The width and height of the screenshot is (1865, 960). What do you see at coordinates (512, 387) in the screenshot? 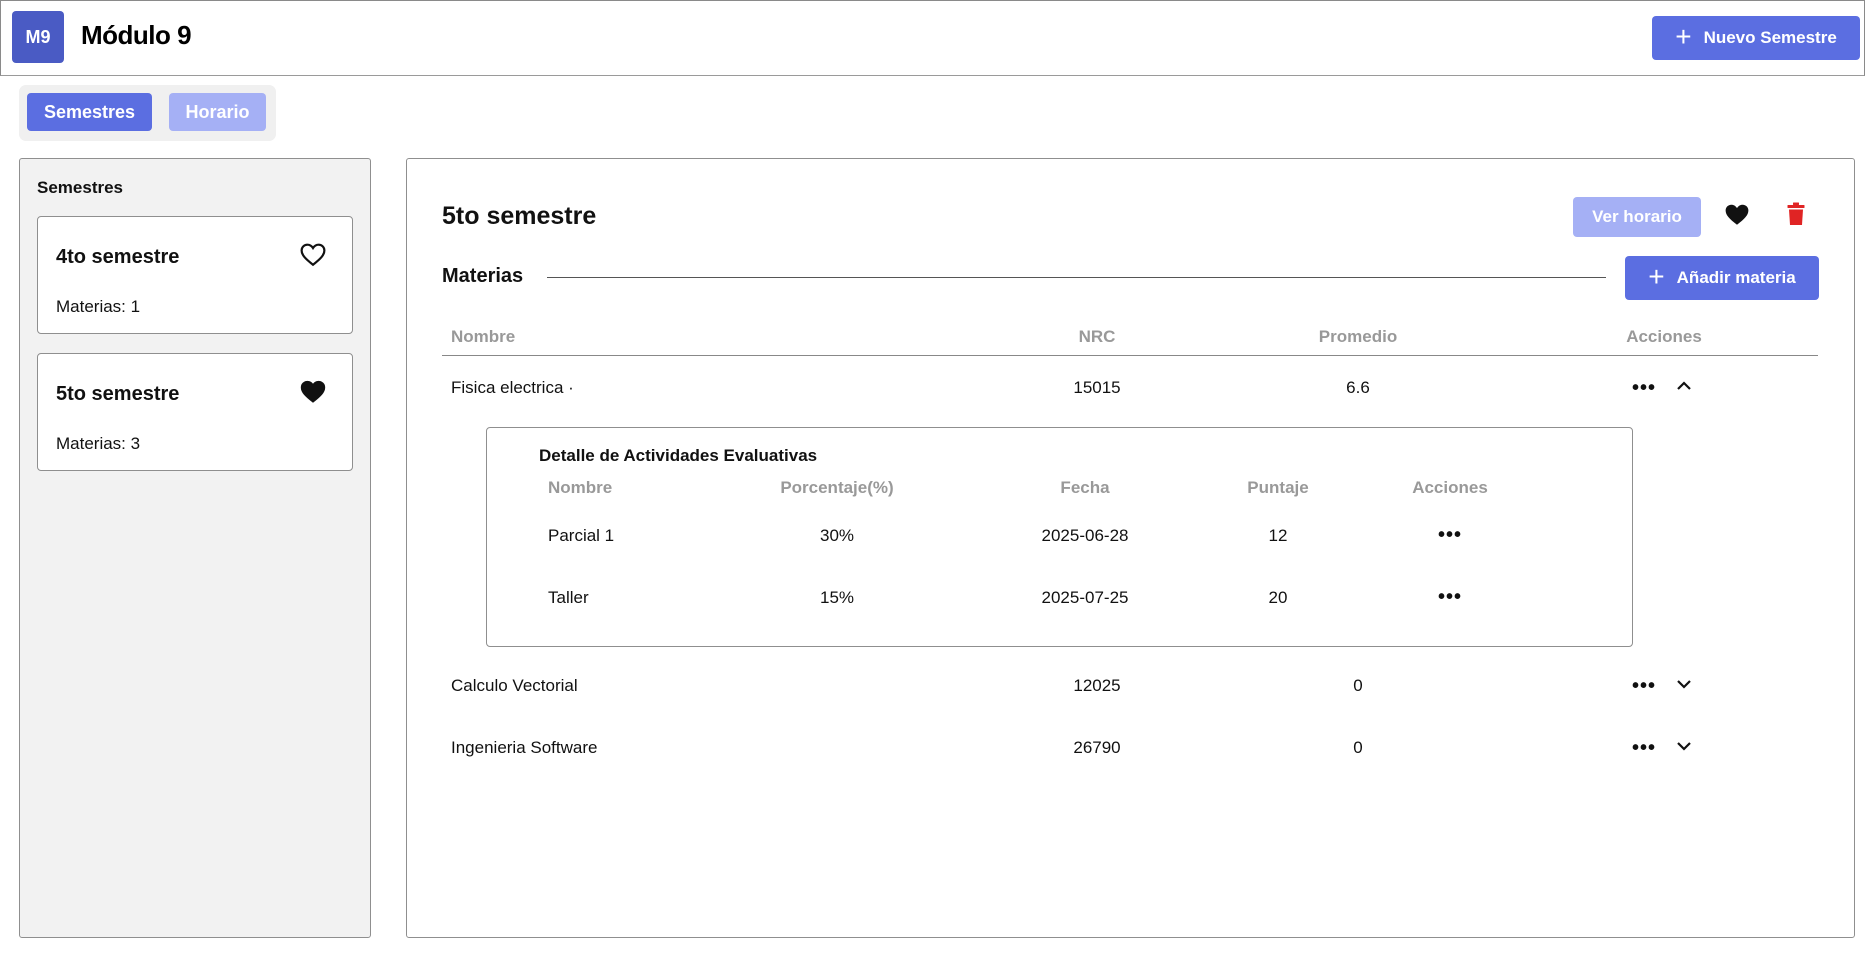
I see `subject-name: Fisica electrica ·` at bounding box center [512, 387].